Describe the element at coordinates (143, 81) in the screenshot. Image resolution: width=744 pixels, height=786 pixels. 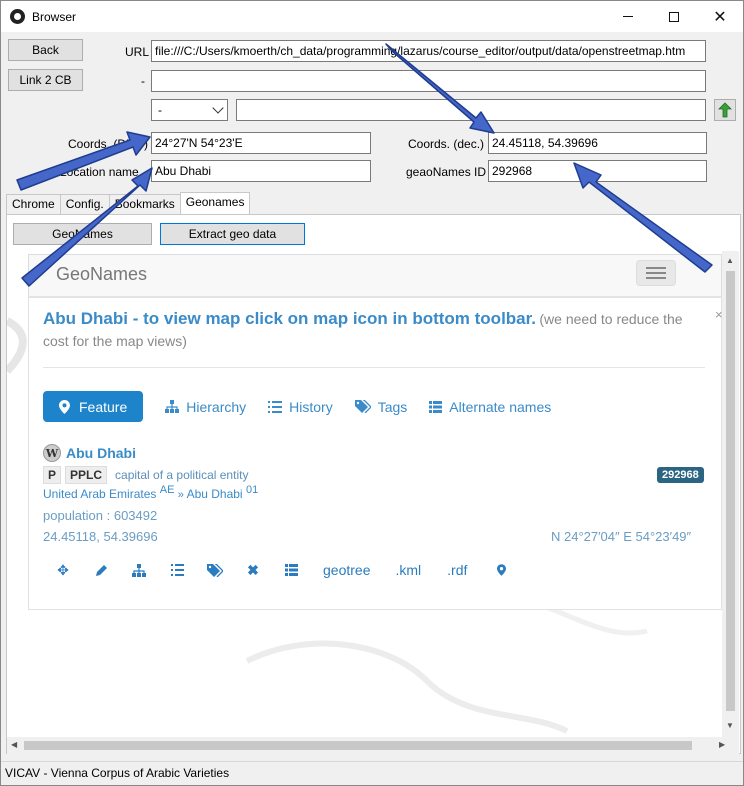
I see `second-field-label: -` at that location.